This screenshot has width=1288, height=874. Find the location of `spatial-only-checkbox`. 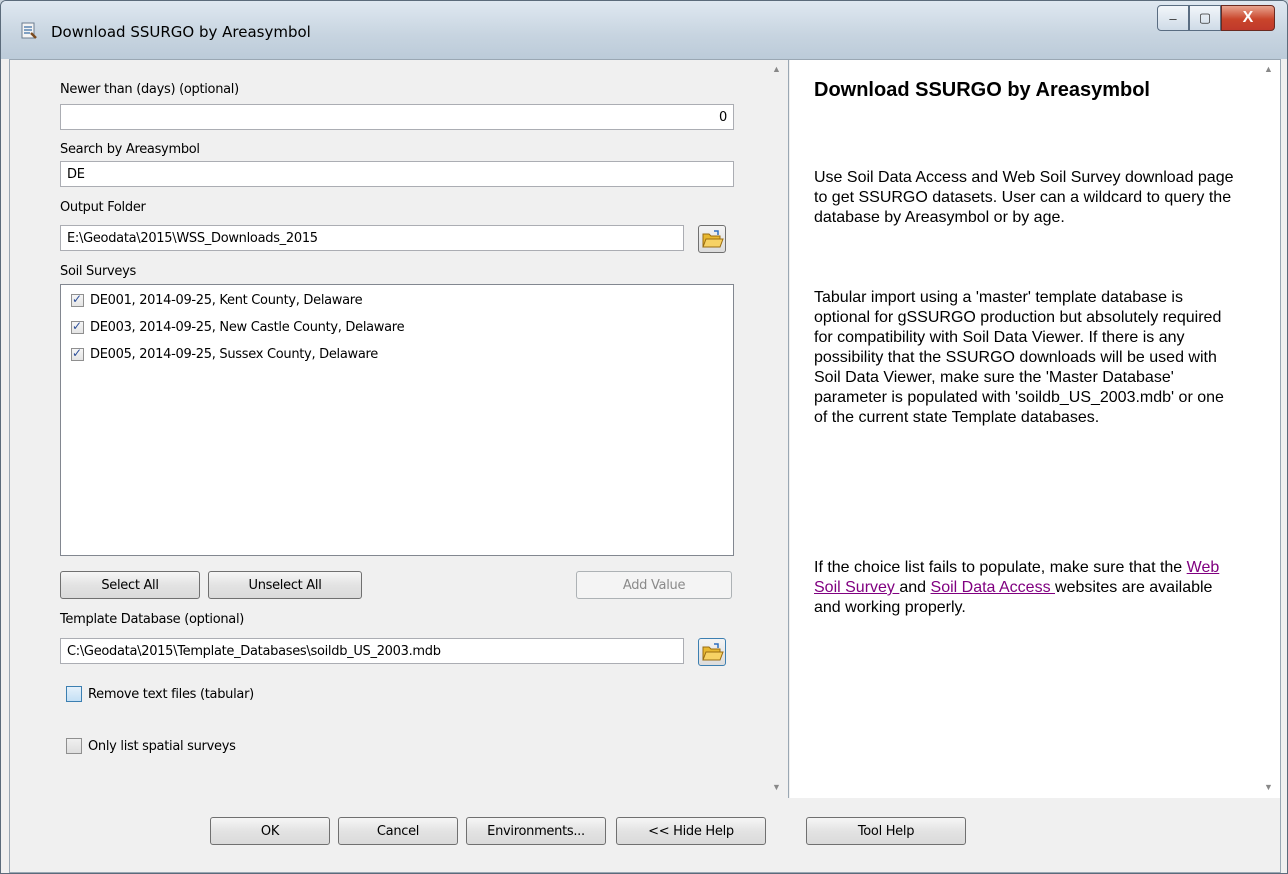

spatial-only-checkbox is located at coordinates (74, 746).